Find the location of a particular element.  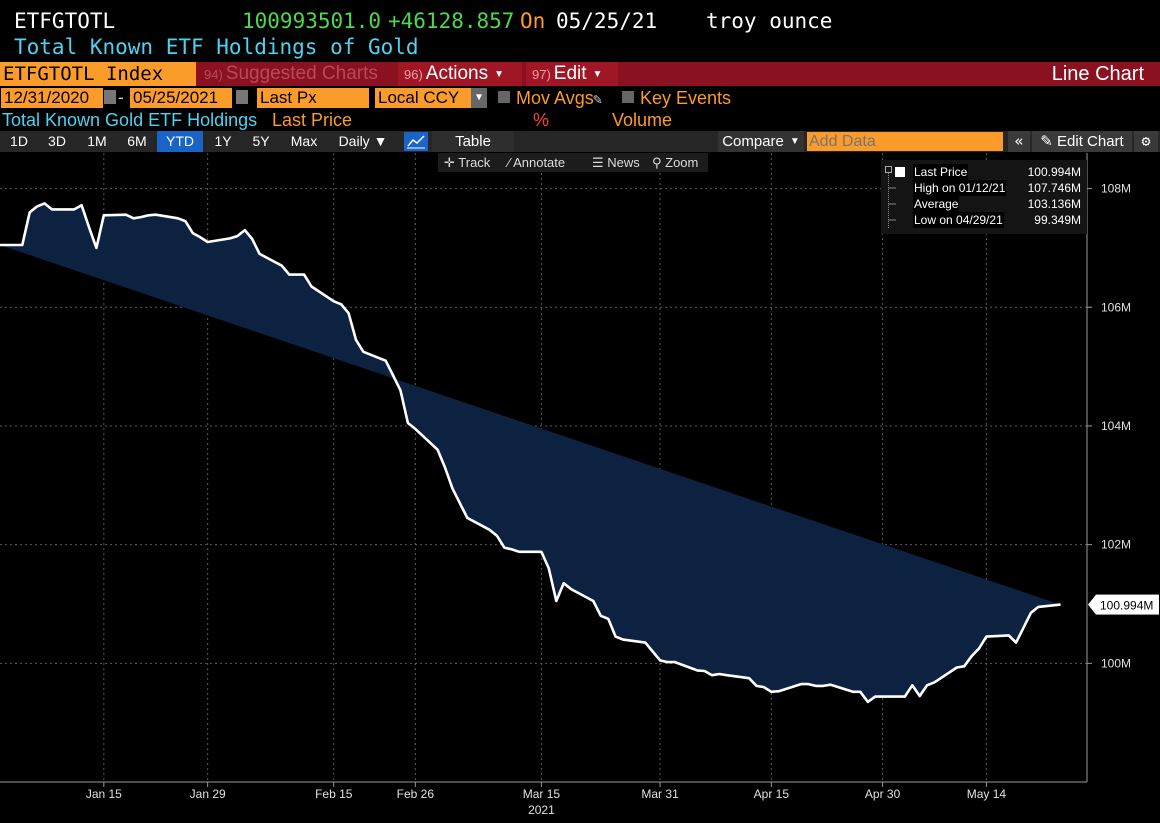

x-tick-label: Feb 15 is located at coordinates (334, 794).